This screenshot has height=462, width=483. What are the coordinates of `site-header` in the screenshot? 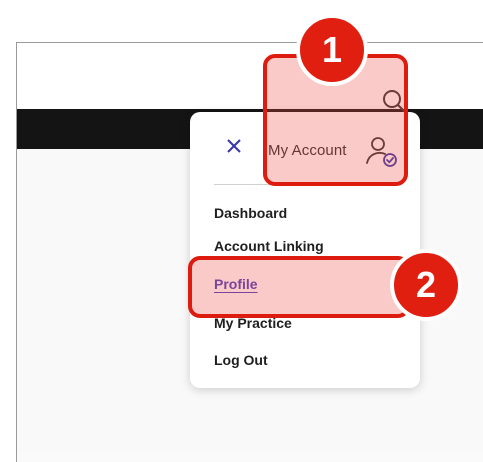 It's located at (250, 76).